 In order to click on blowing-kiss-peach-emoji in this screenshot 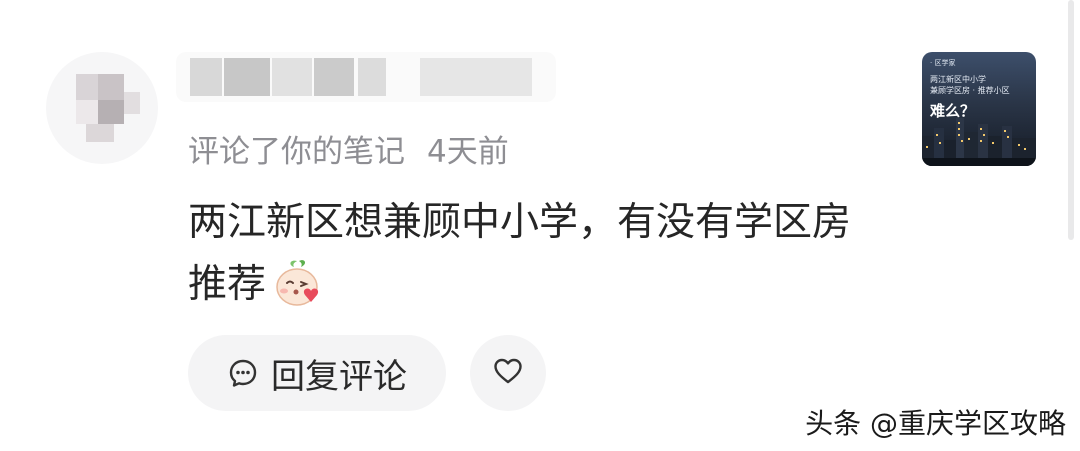, I will do `click(297, 281)`.